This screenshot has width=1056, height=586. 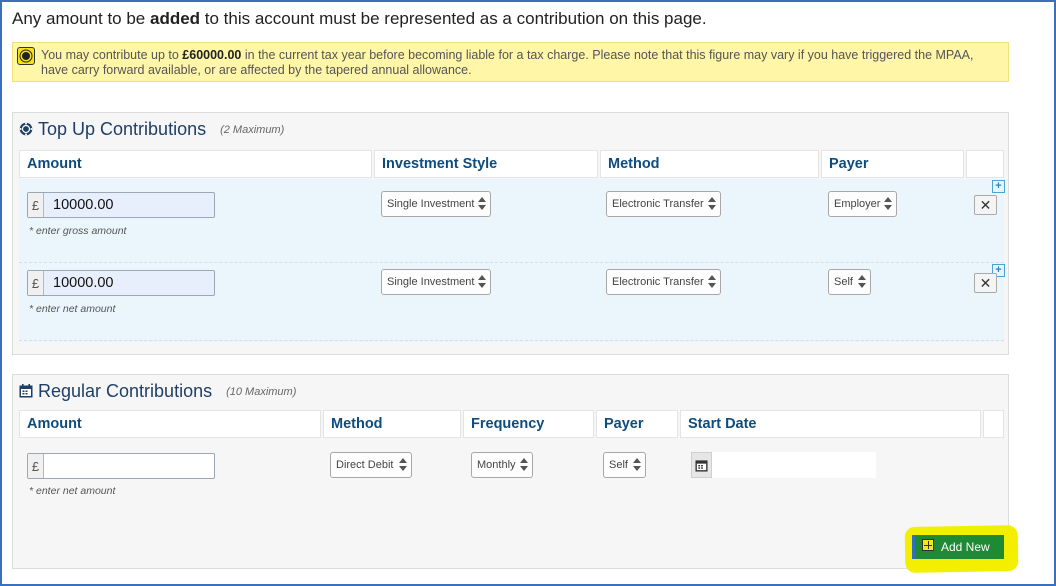 I want to click on info-icon, so click(x=26, y=56).